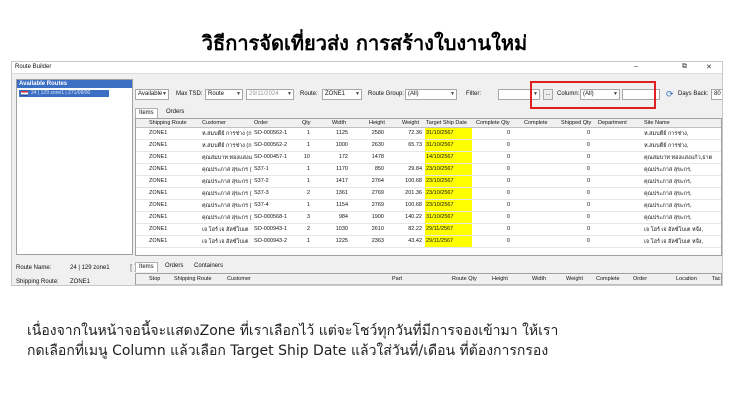  What do you see at coordinates (446, 123) in the screenshot?
I see `col-target-ship-date: Target Ship Date` at bounding box center [446, 123].